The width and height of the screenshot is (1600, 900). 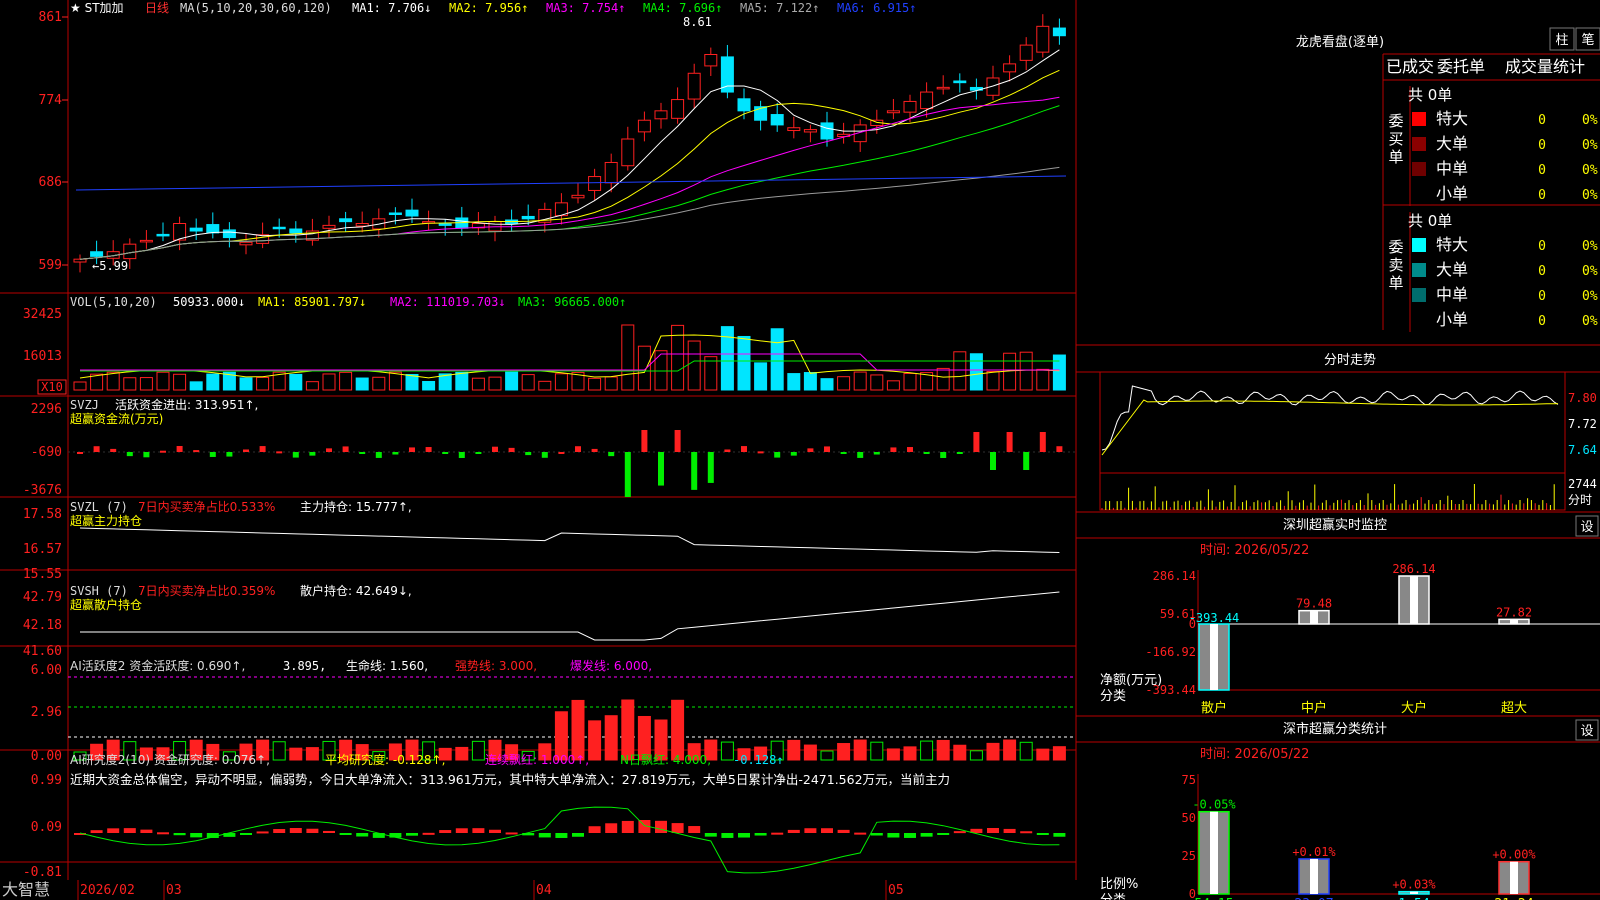 I want to click on intraday-vol-value: 2744, so click(x=1582, y=484).